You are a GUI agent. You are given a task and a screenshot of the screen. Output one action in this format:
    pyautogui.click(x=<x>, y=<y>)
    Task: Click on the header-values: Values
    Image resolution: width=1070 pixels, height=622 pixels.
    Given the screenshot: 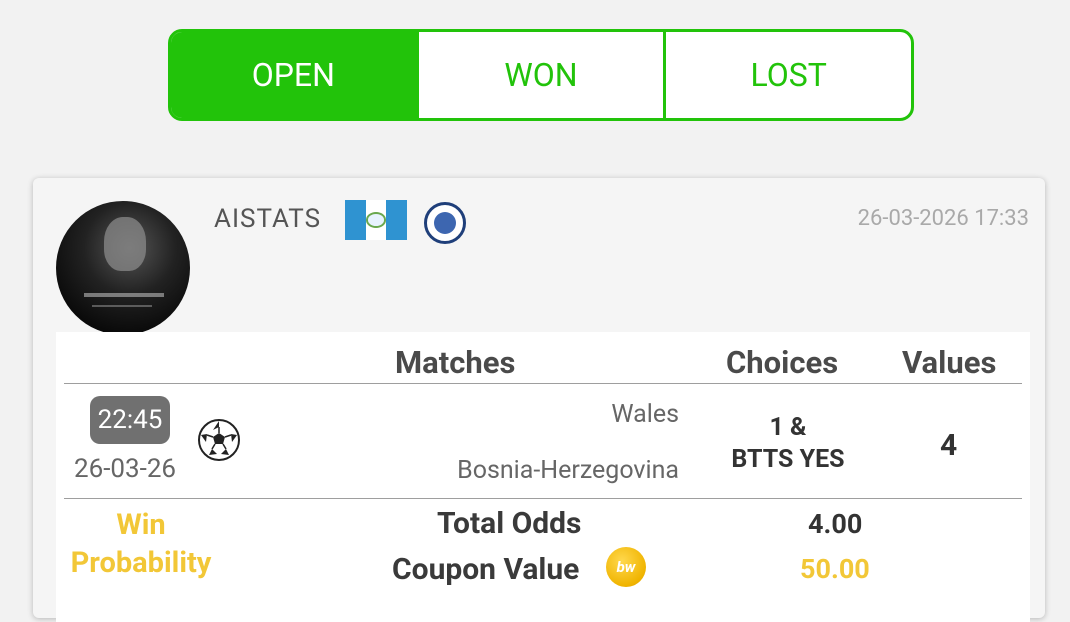 What is the action you would take?
    pyautogui.click(x=949, y=362)
    